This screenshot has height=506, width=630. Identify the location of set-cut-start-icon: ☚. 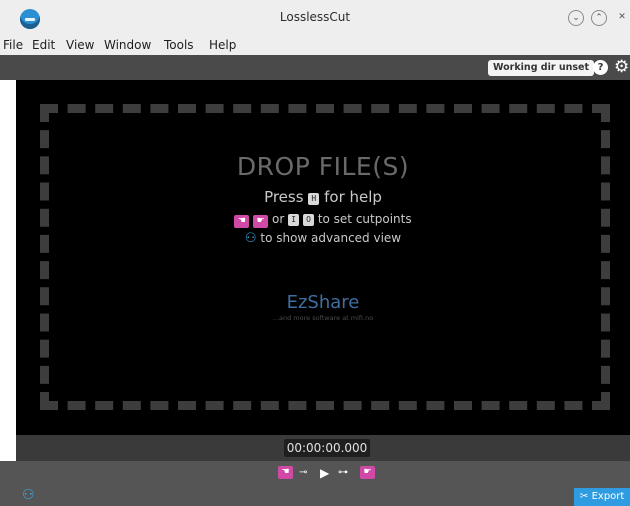
(242, 221).